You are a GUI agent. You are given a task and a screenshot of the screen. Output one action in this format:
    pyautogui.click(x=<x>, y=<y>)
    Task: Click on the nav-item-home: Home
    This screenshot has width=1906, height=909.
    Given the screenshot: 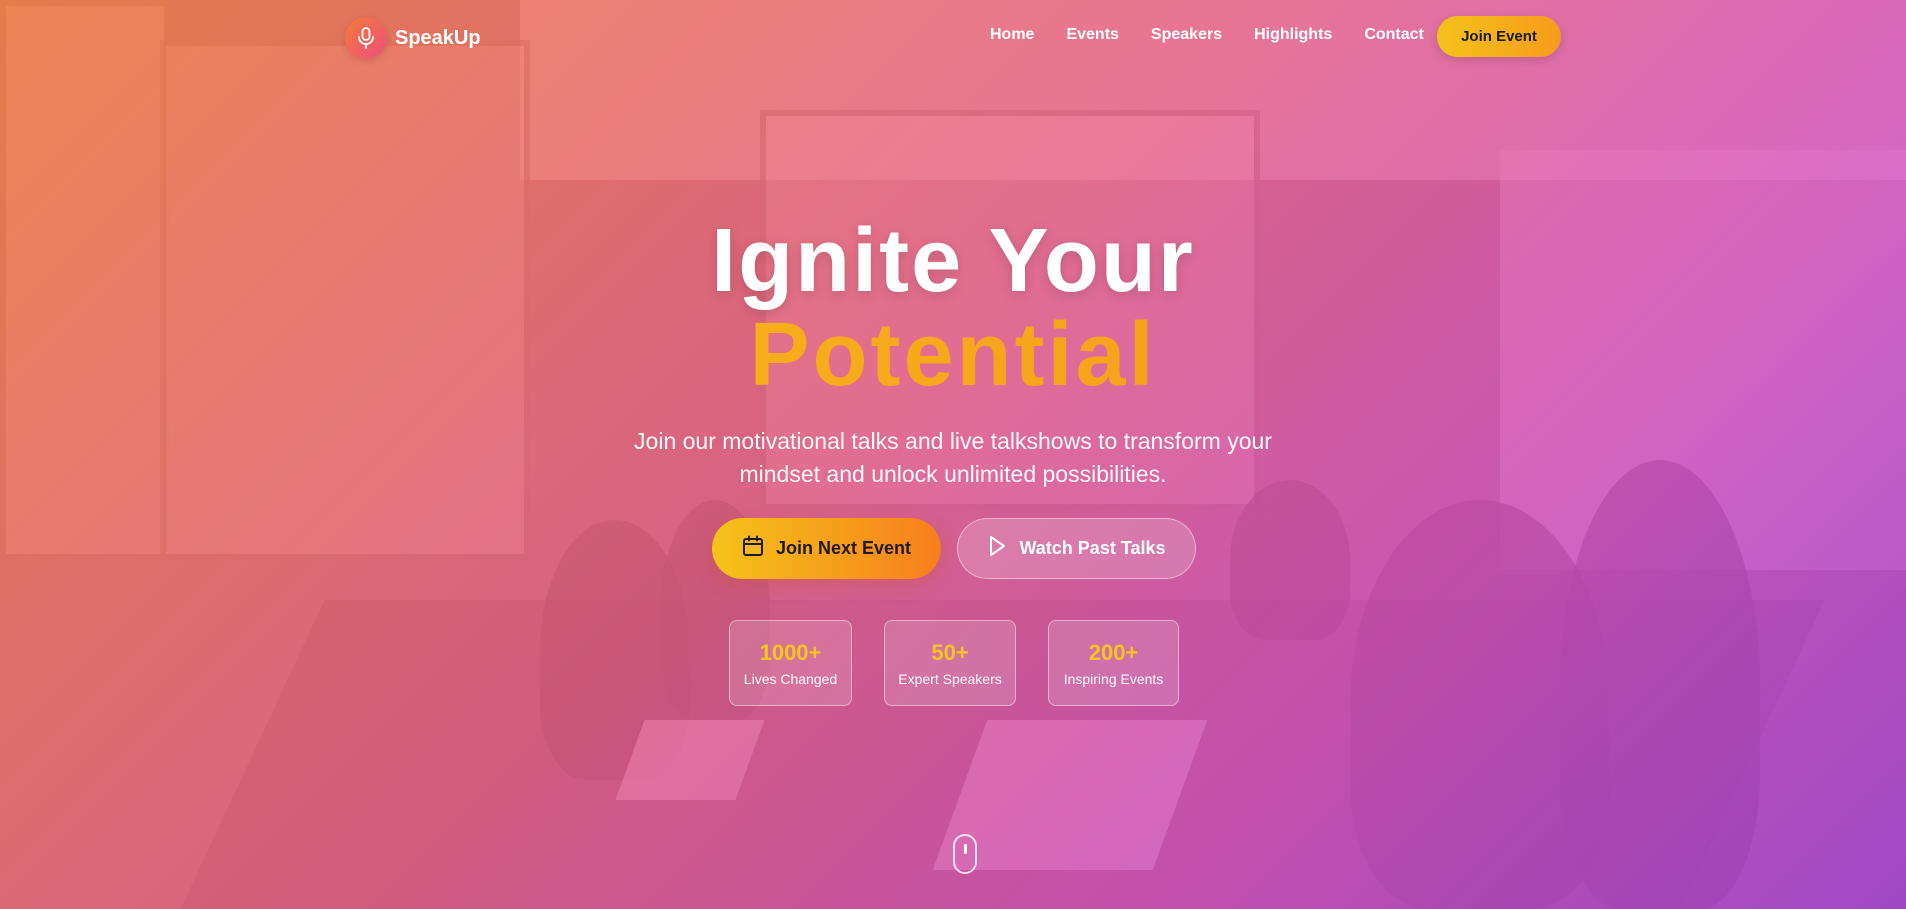 What is the action you would take?
    pyautogui.click(x=1012, y=35)
    